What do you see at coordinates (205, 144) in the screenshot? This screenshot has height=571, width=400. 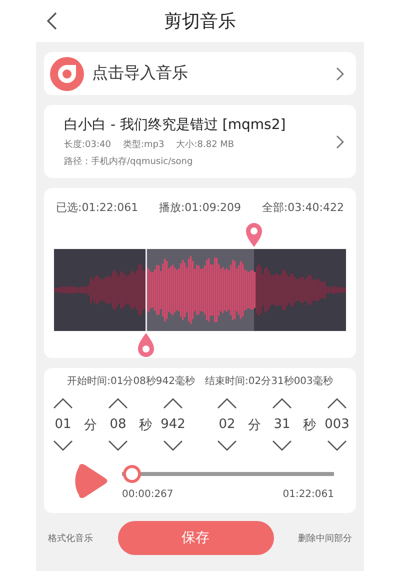 I see `song-size: 大小:8.82 MB` at bounding box center [205, 144].